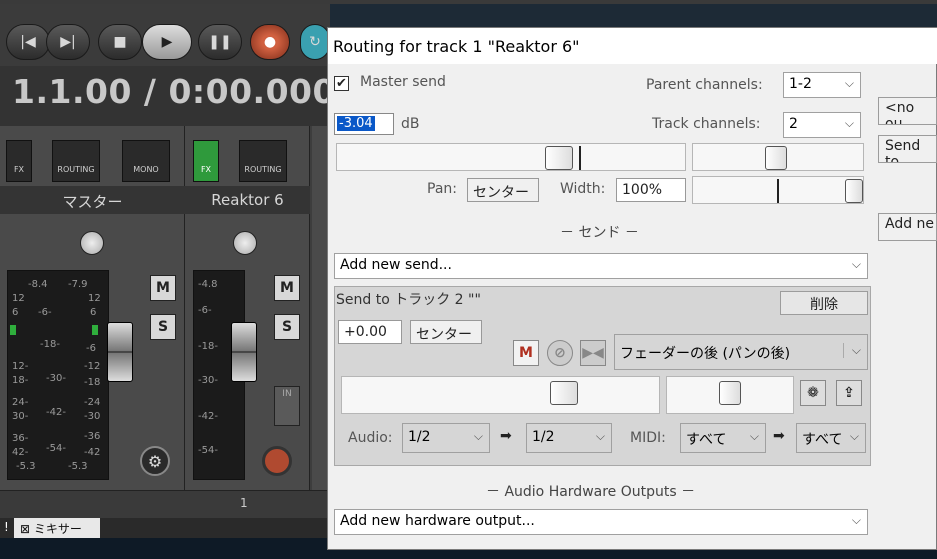  I want to click on send-volume-thumb, so click(564, 393).